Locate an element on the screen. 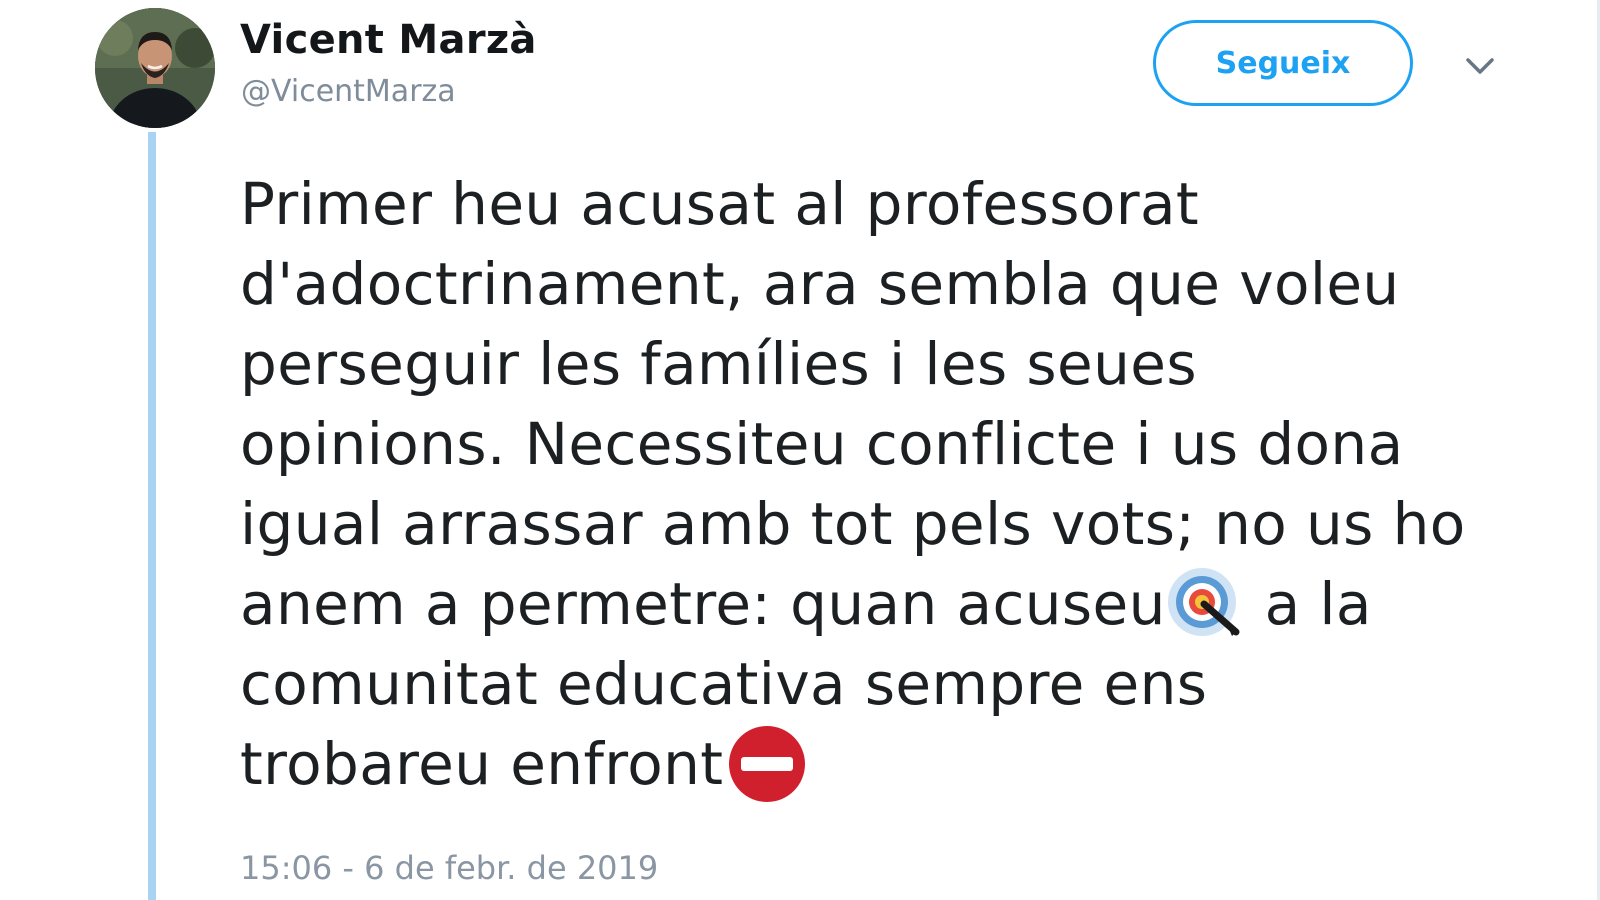  tweet-line: anem a permetre: quan acuseu a la is located at coordinates (890, 604).